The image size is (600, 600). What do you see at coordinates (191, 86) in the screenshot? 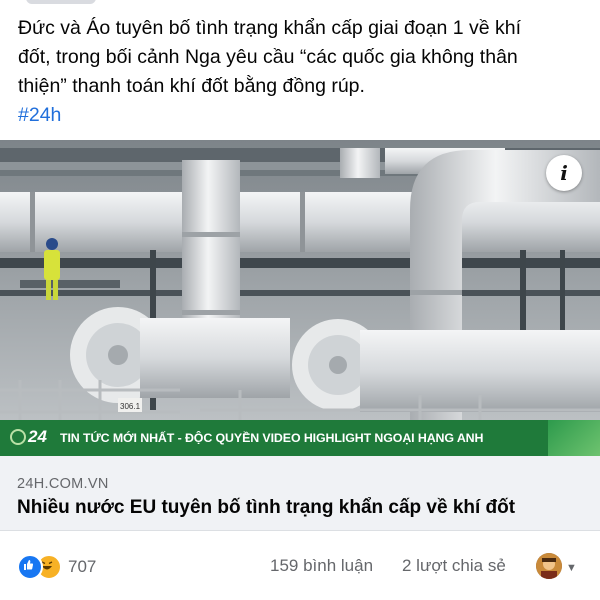
I see `post-text-line: thiện” thanh toán khí đốt bằng đồng rúp.` at bounding box center [191, 86].